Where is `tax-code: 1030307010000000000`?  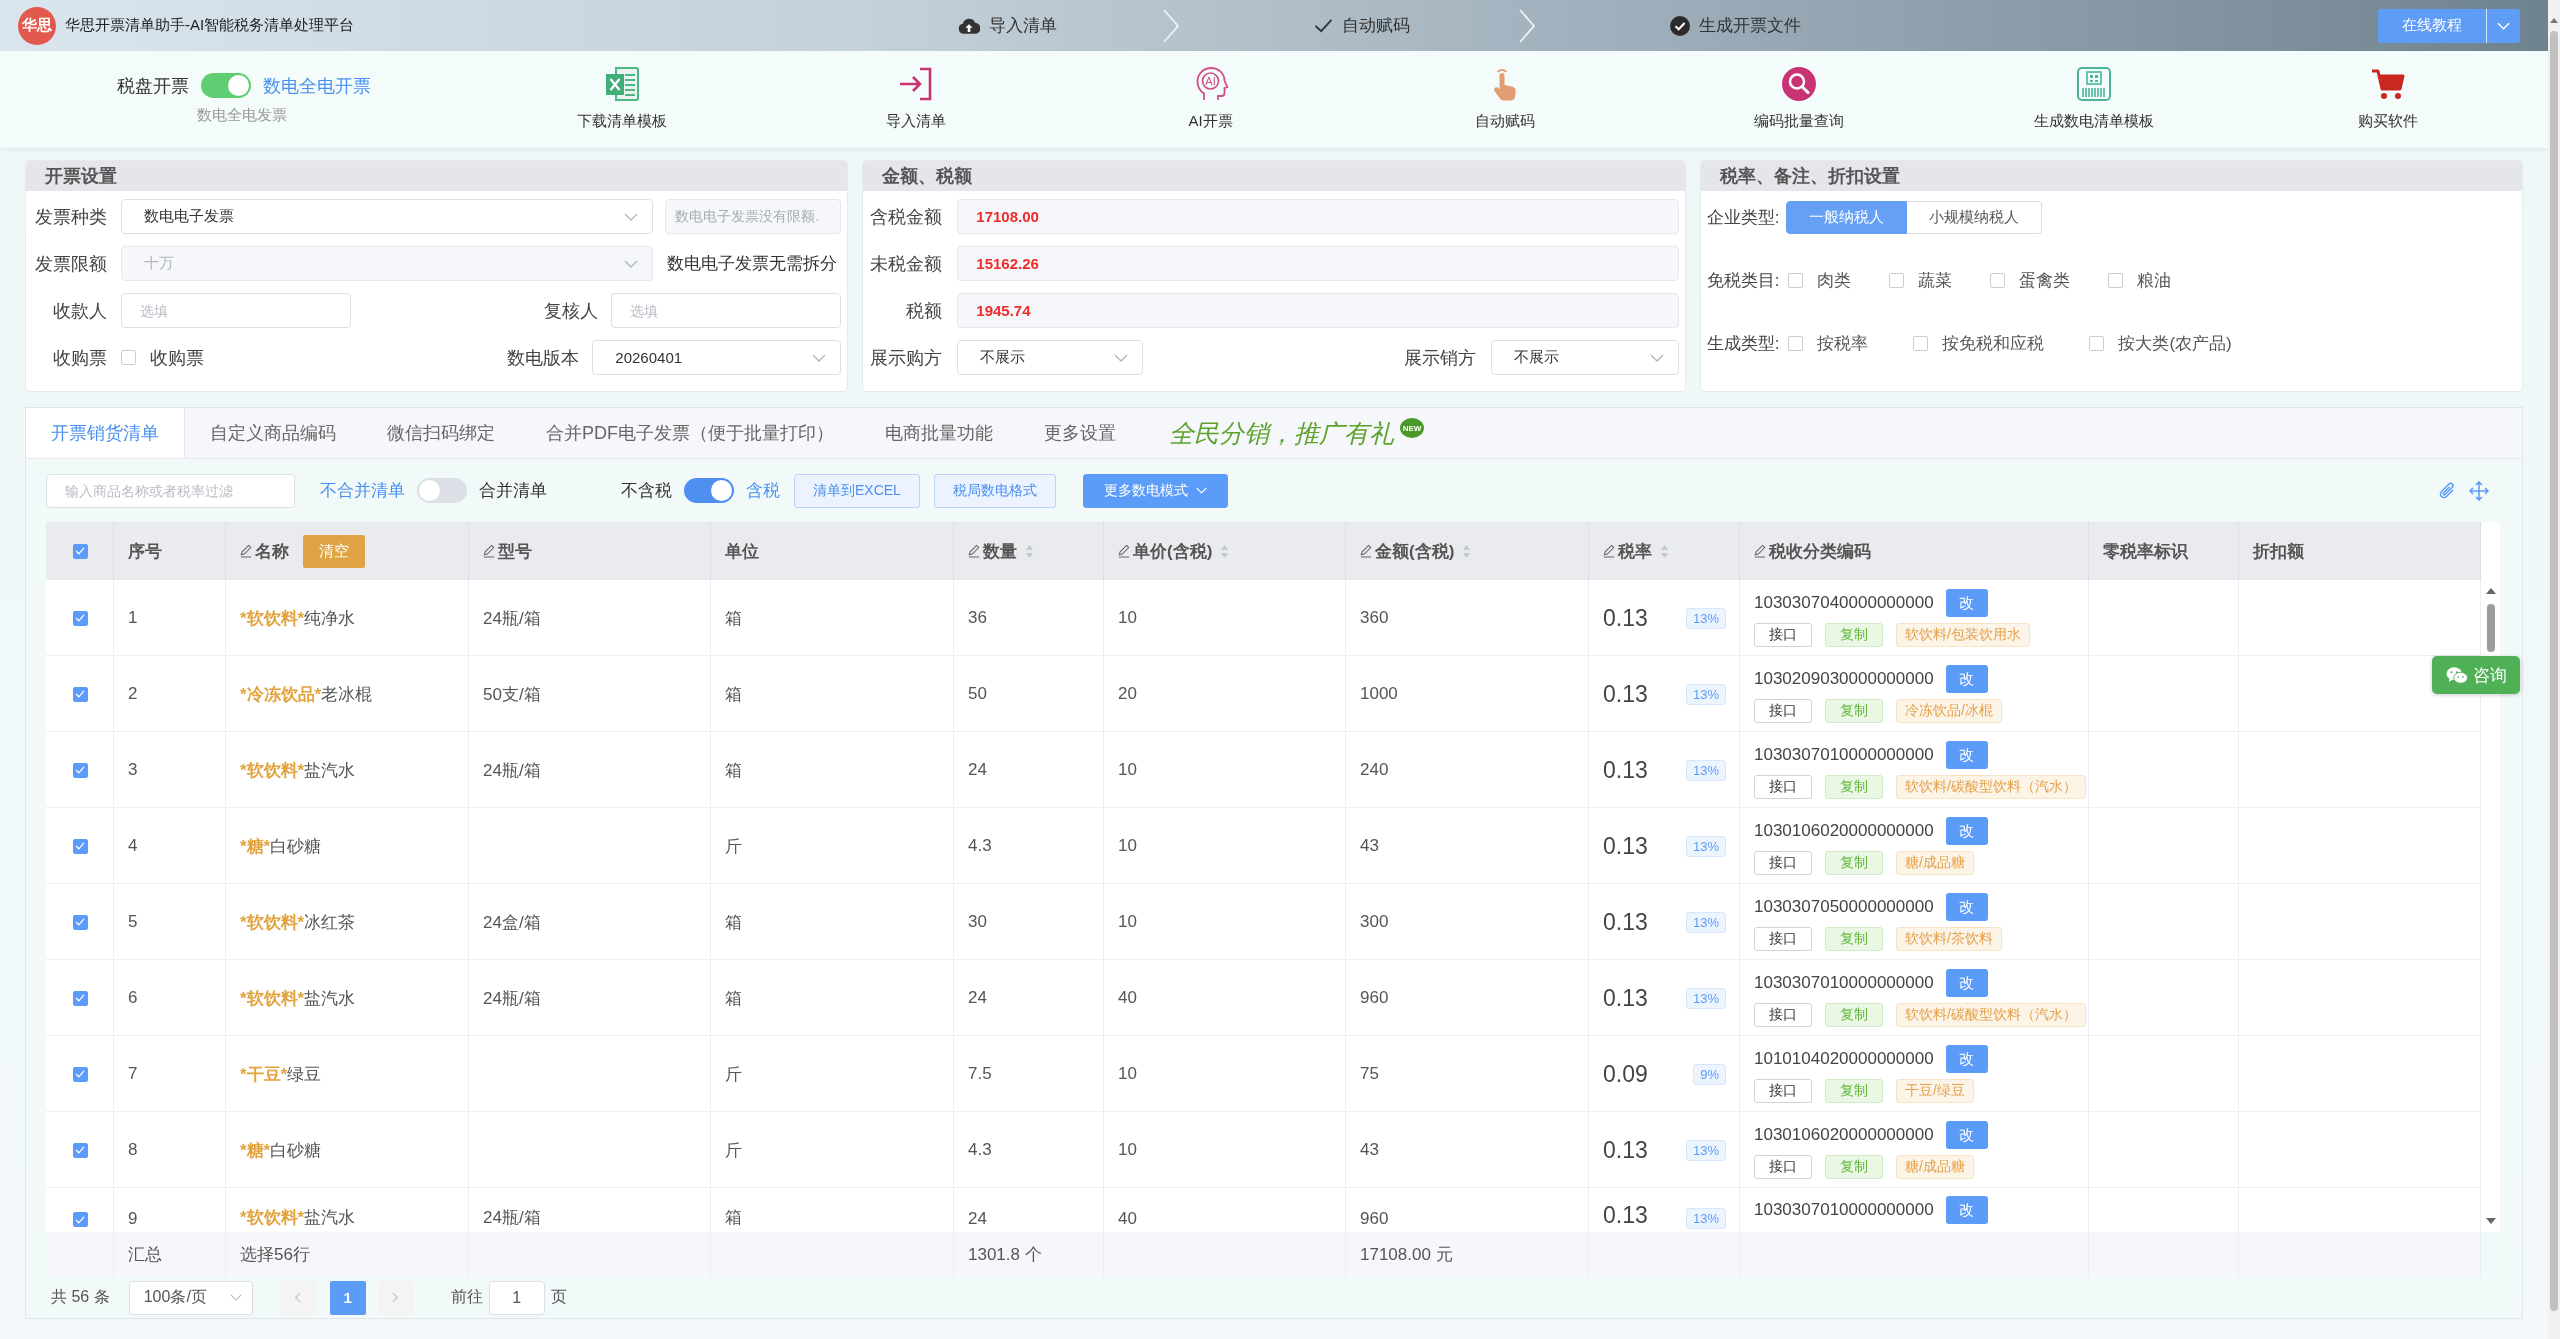 tax-code: 1030307010000000000 is located at coordinates (1844, 1210).